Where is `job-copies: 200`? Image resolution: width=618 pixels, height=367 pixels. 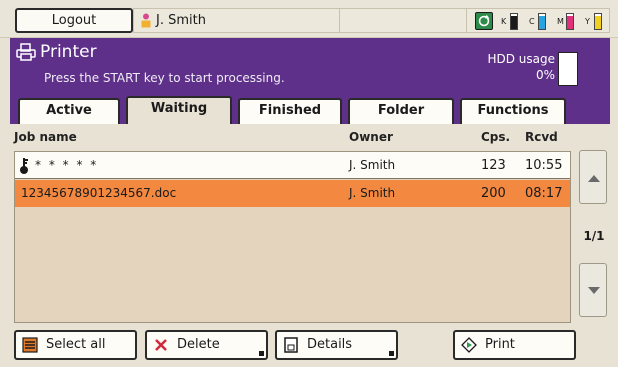
job-copies: 200 is located at coordinates (493, 193).